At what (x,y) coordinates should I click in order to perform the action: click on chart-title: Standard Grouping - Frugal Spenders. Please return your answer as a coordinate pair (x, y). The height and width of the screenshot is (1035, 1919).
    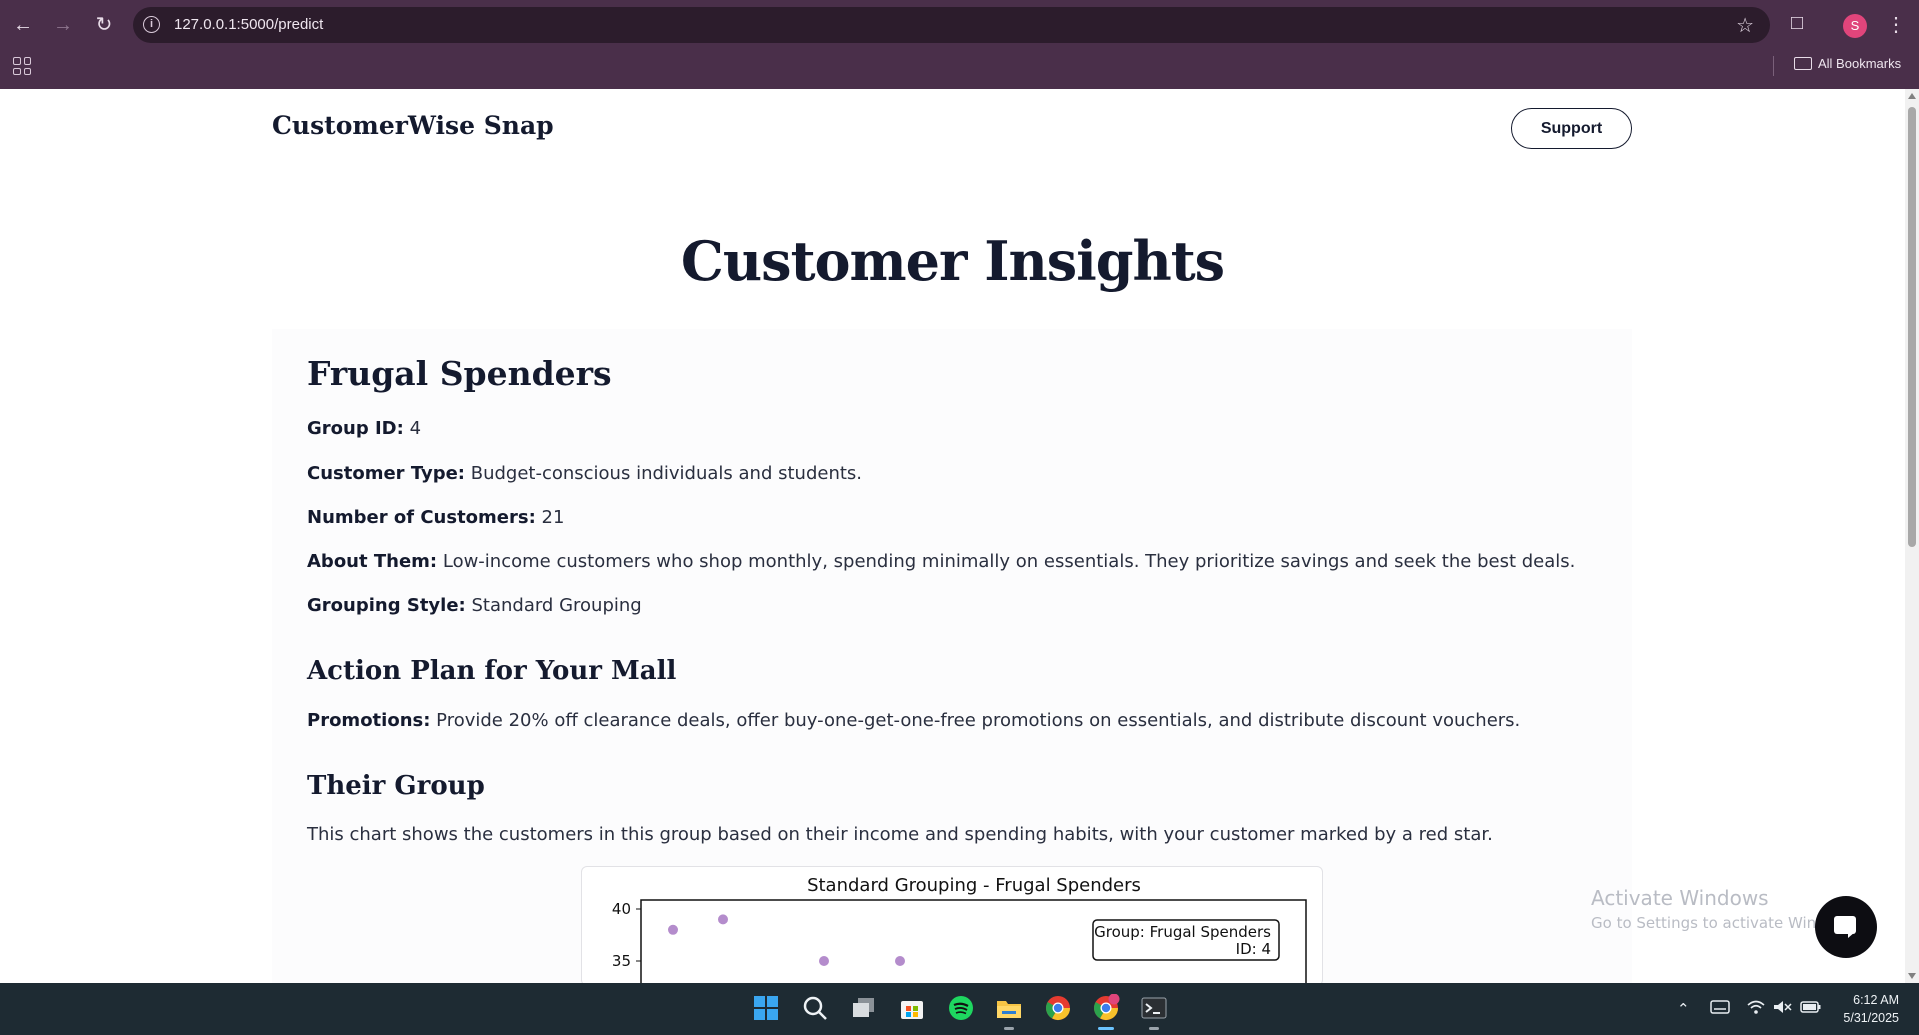
    Looking at the image, I should click on (974, 885).